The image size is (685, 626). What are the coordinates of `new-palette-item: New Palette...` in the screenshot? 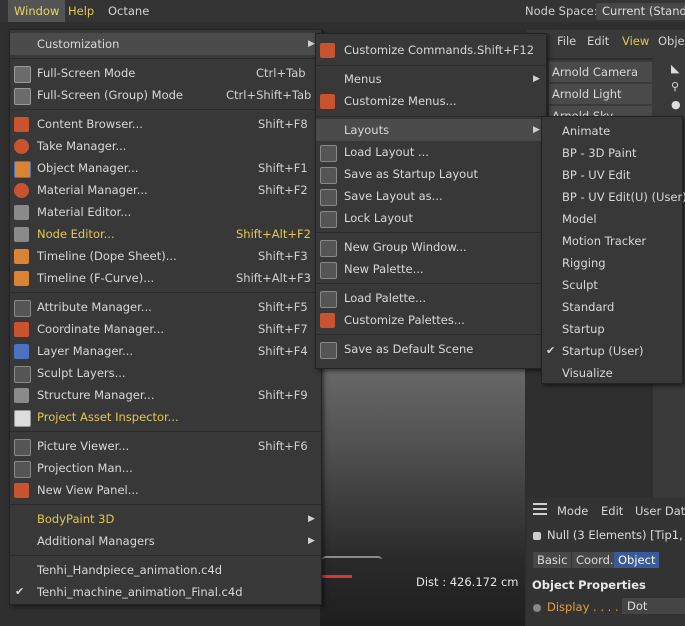 It's located at (431, 269).